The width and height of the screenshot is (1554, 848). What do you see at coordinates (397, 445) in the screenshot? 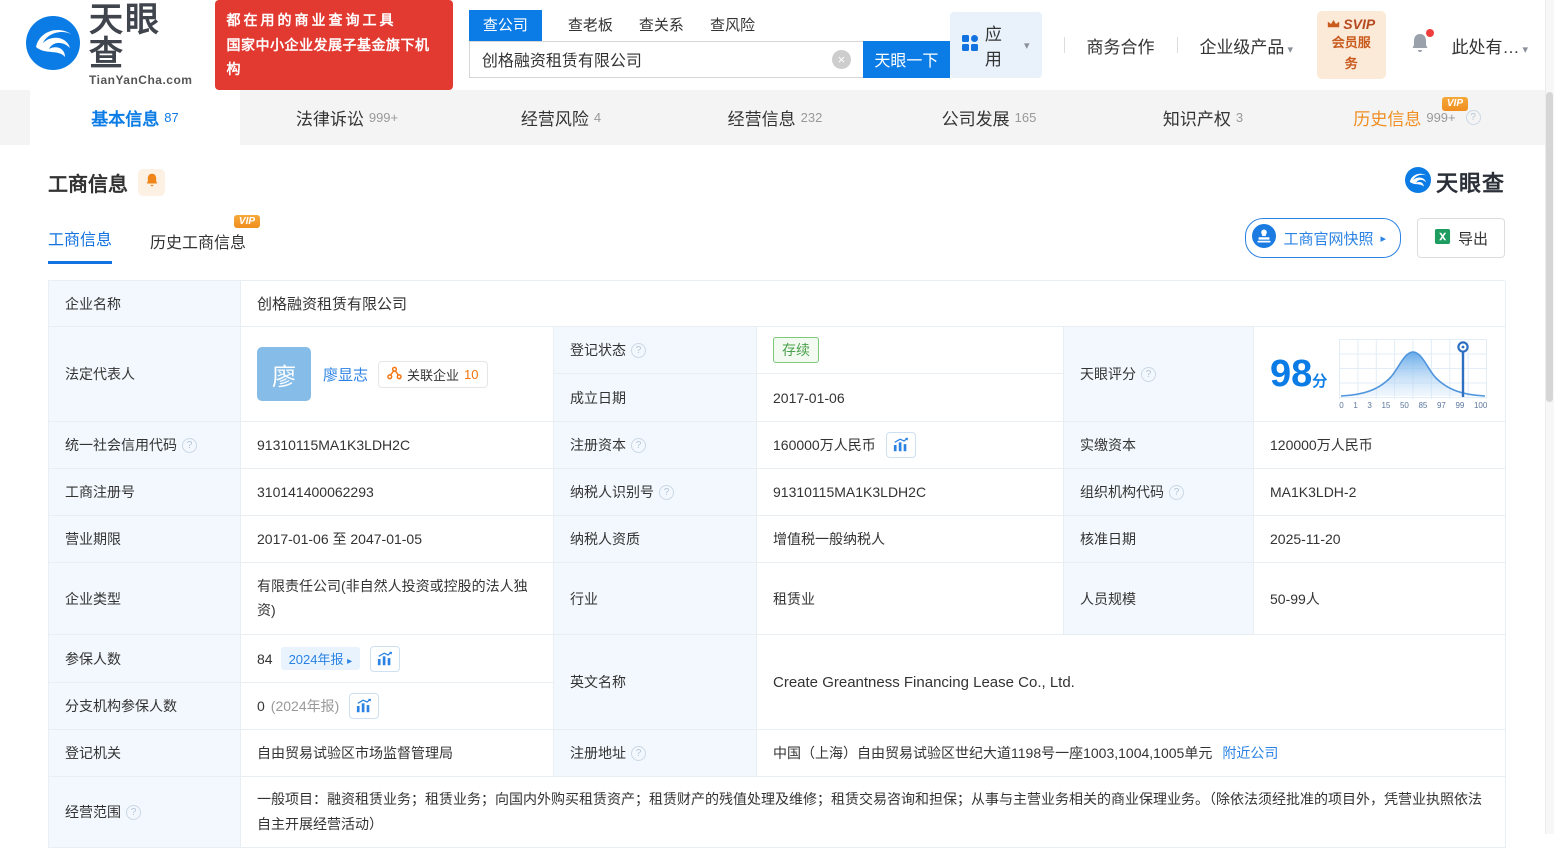
I see `credit-code-value: 91310115MA1K3LDH2C` at bounding box center [397, 445].